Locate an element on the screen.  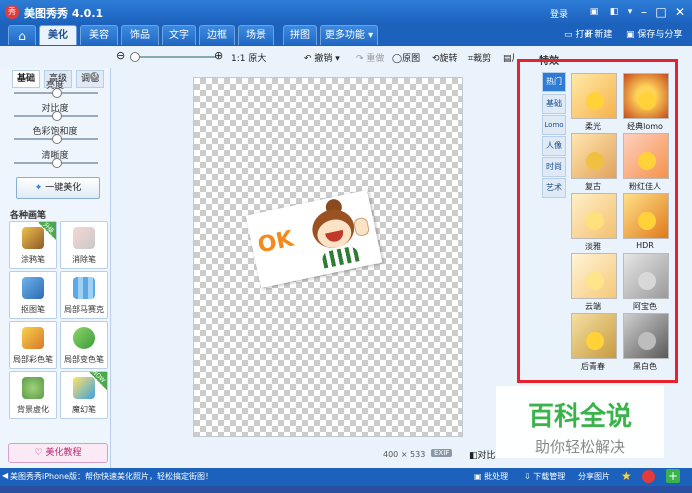
tab-ornament: 饰品 is located at coordinates (140, 35).